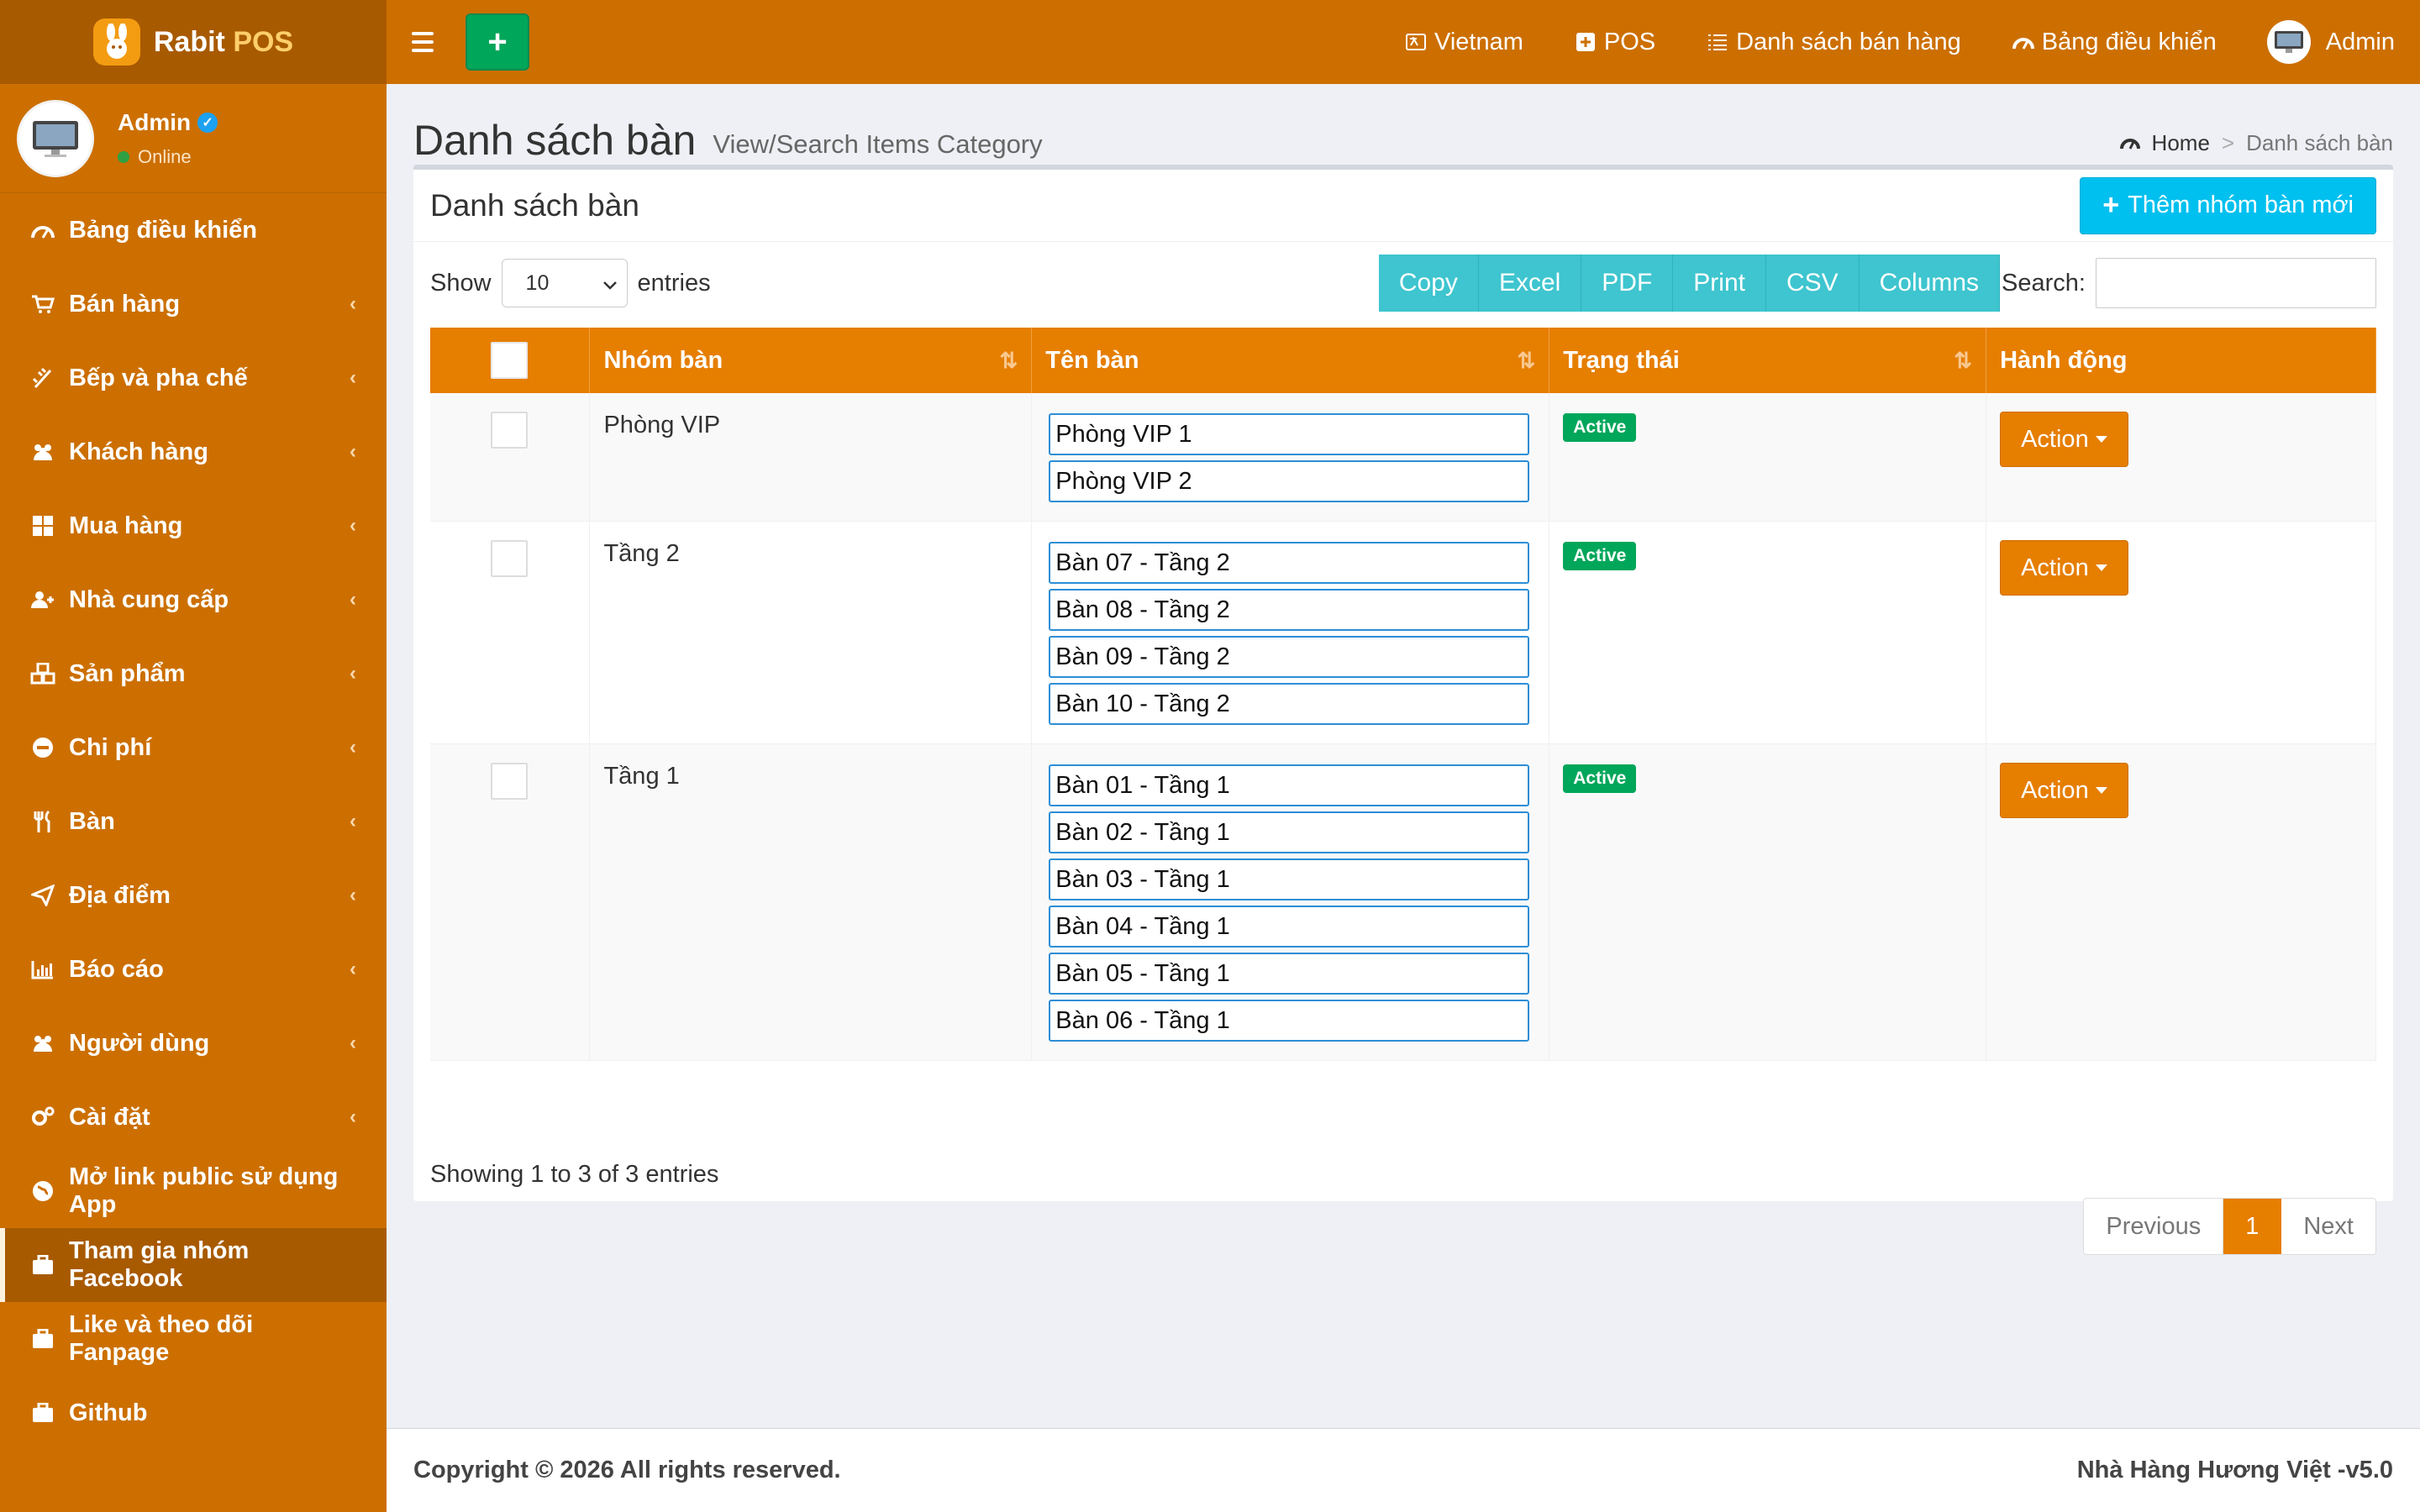 The height and width of the screenshot is (1512, 2420). What do you see at coordinates (193, 1117) in the screenshot?
I see `sidebar-item-settings: Cài đặt ‹` at bounding box center [193, 1117].